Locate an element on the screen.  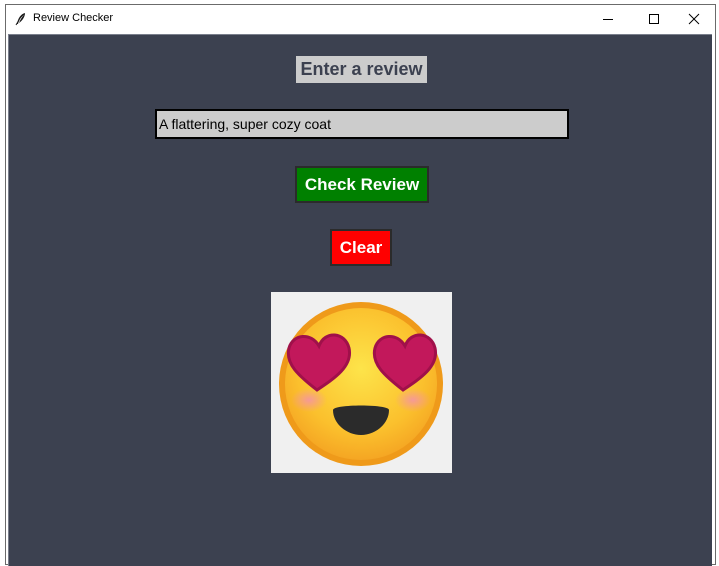
close-icon is located at coordinates (694, 19).